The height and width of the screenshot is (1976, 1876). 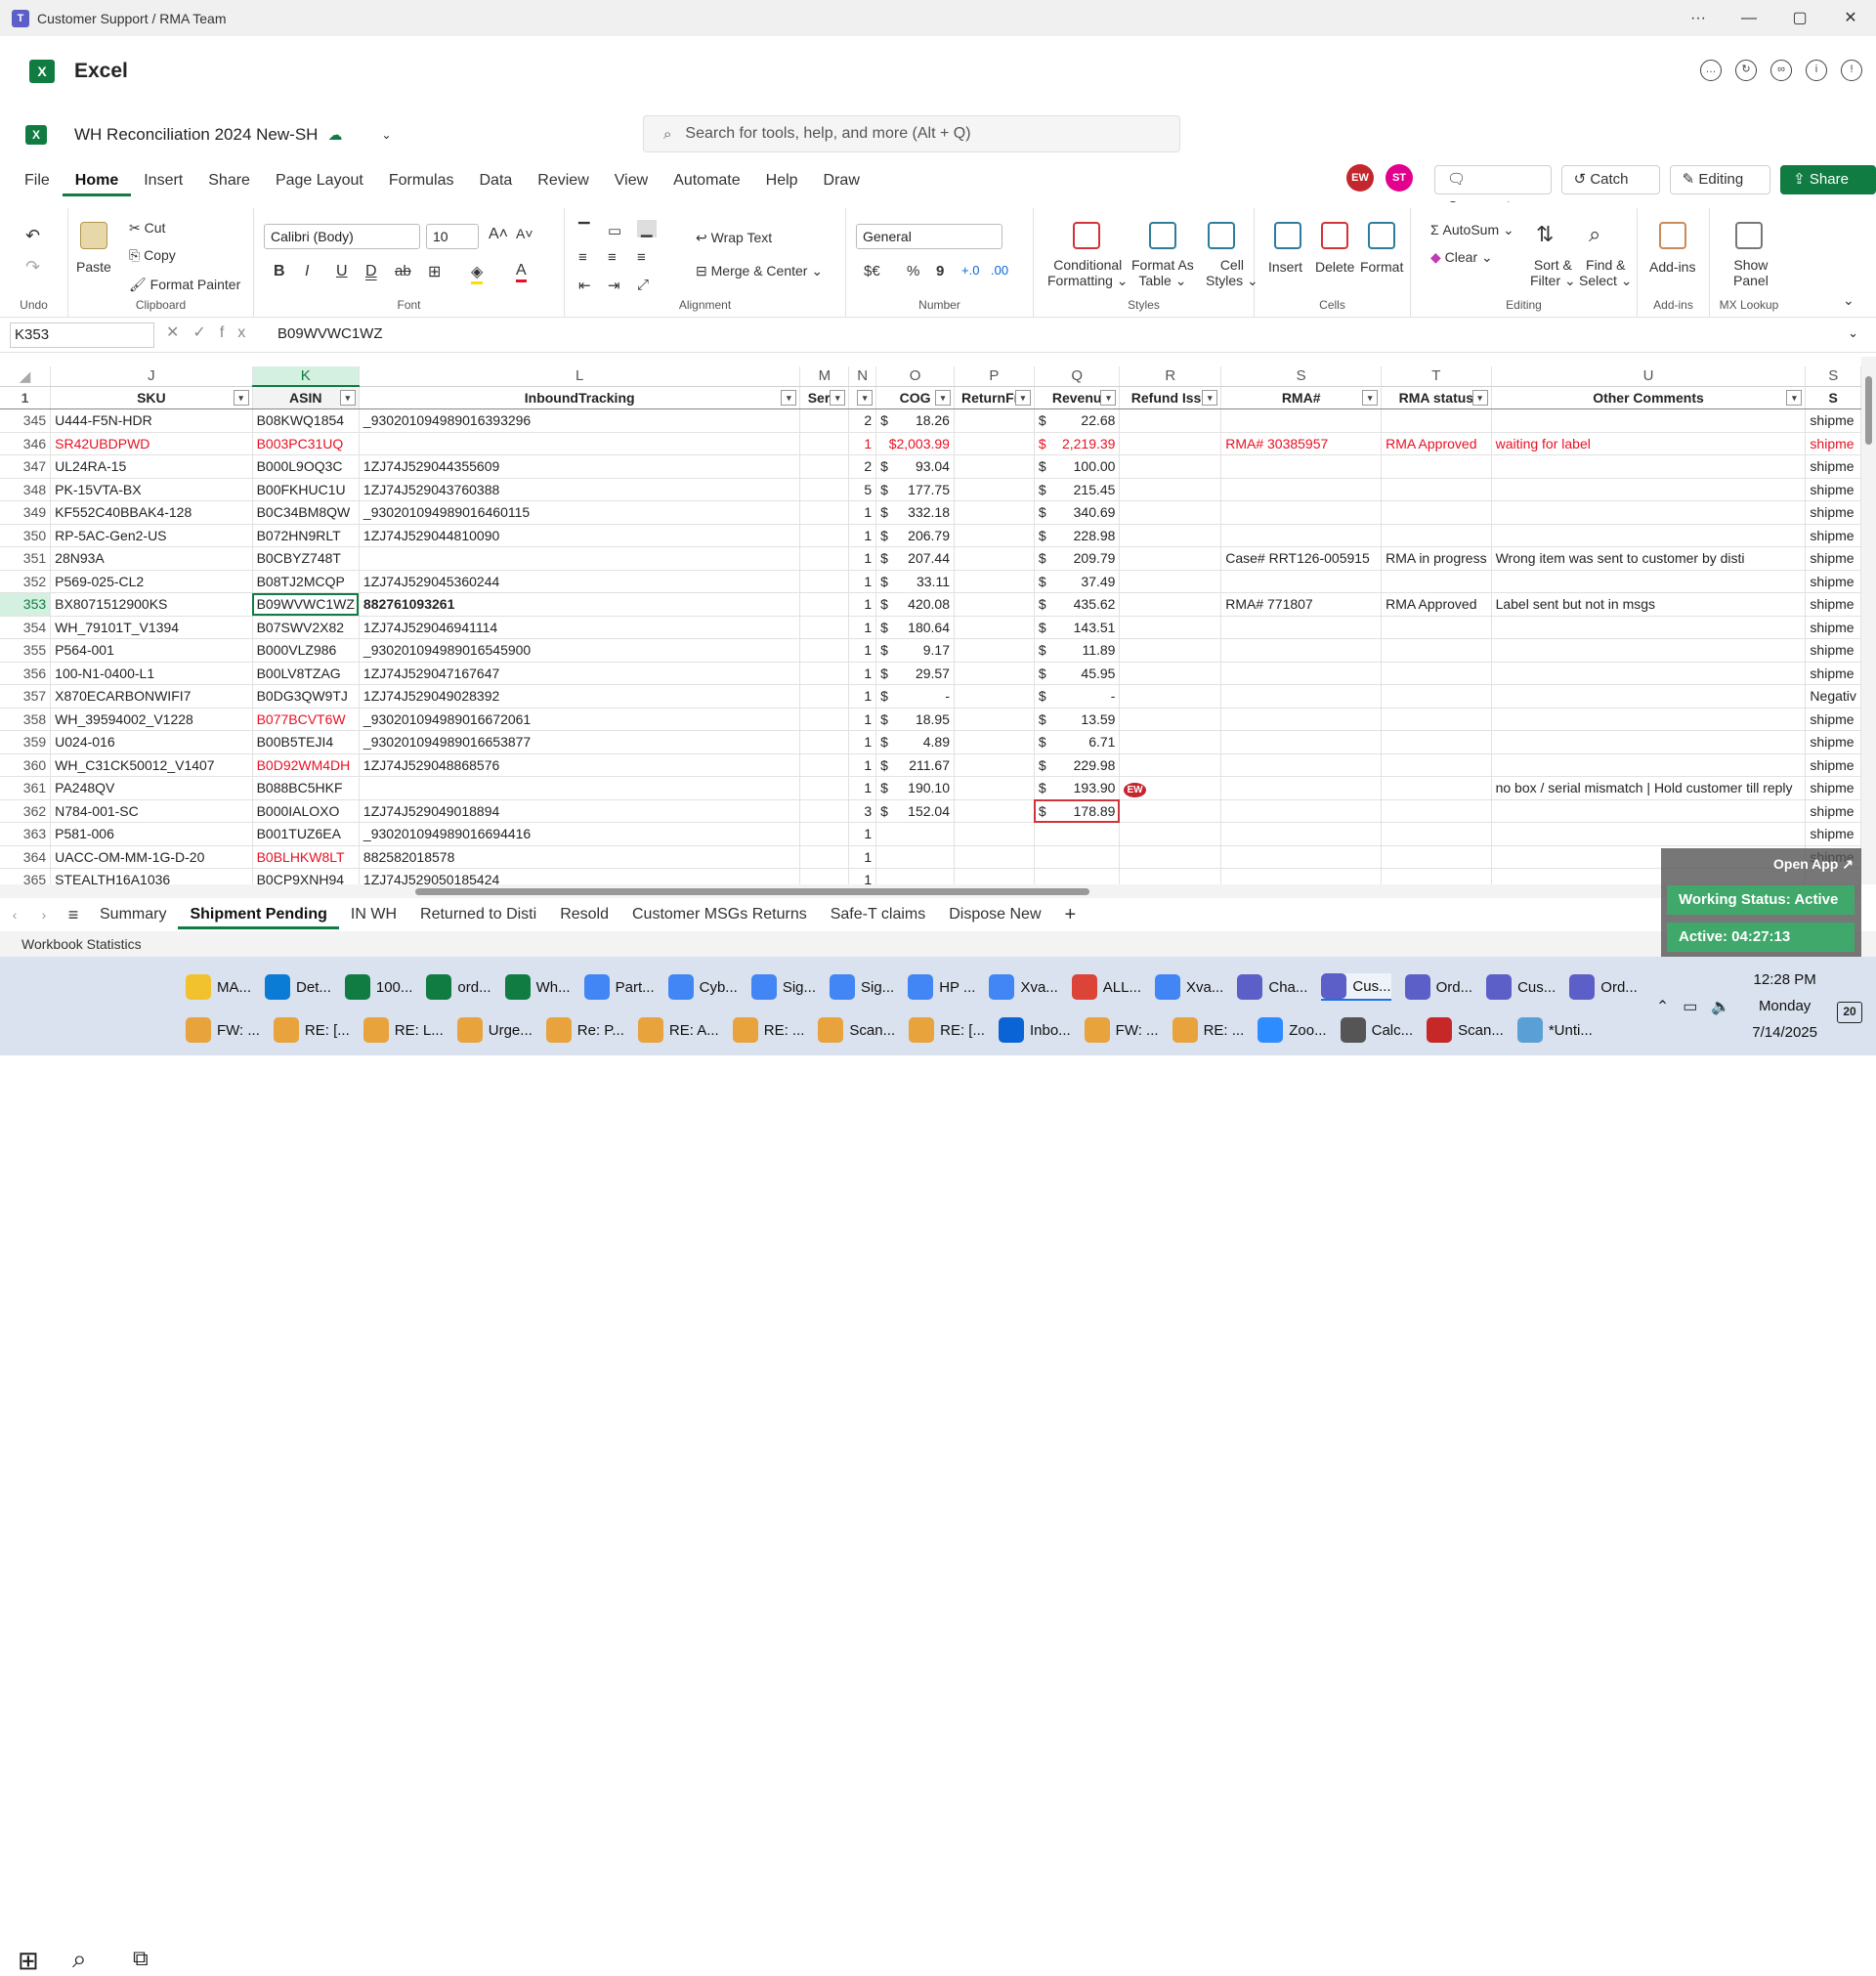 I want to click on show-panel-icon, so click(x=1749, y=236).